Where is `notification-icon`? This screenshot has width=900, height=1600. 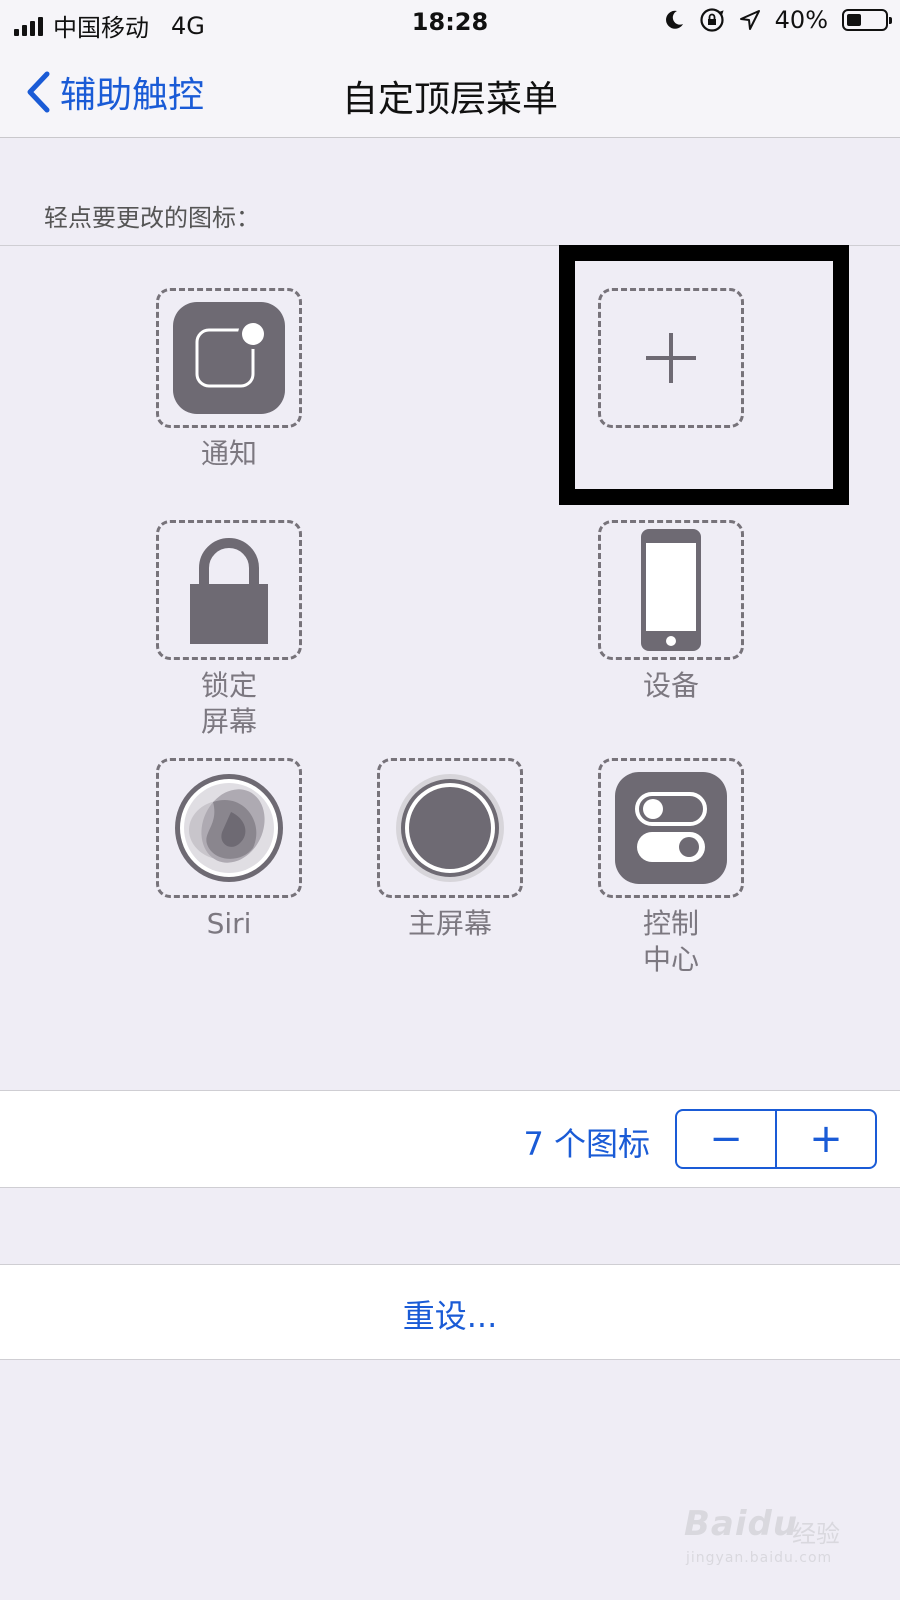 notification-icon is located at coordinates (229, 358).